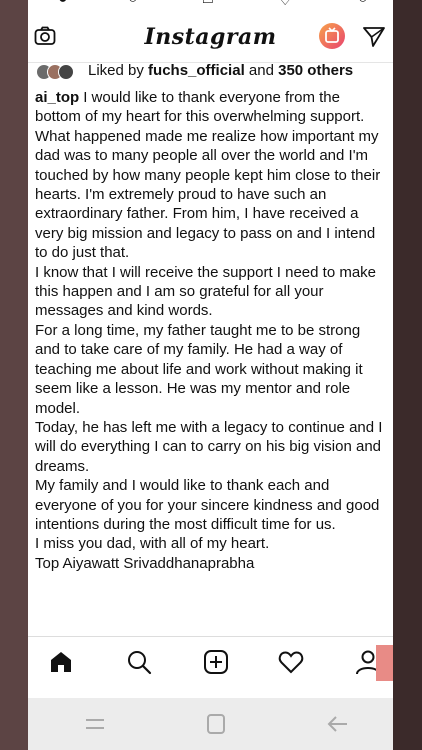 This screenshot has height=750, width=422. What do you see at coordinates (291, 662) in the screenshot?
I see `activity-heart-icon` at bounding box center [291, 662].